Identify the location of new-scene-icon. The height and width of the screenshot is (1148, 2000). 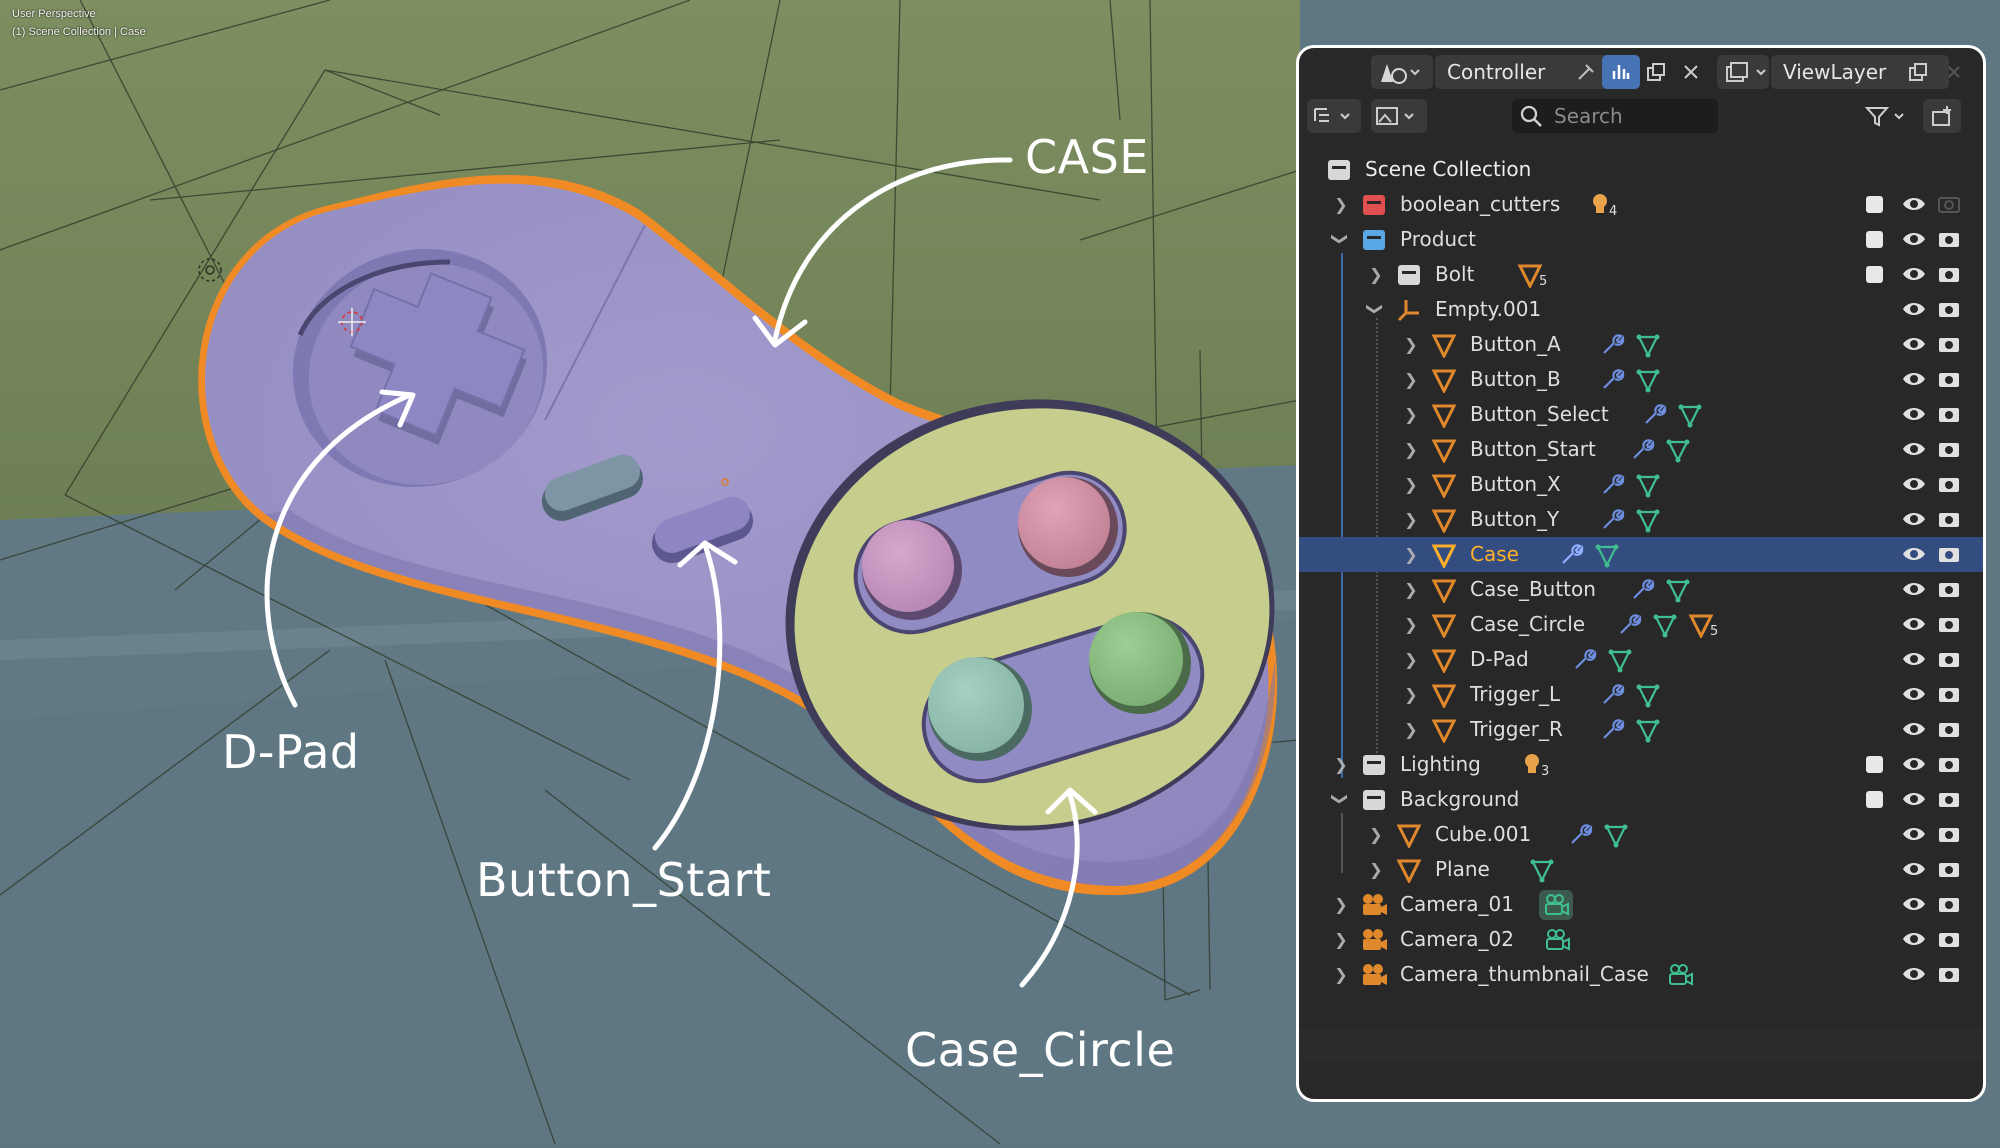
(1656, 72).